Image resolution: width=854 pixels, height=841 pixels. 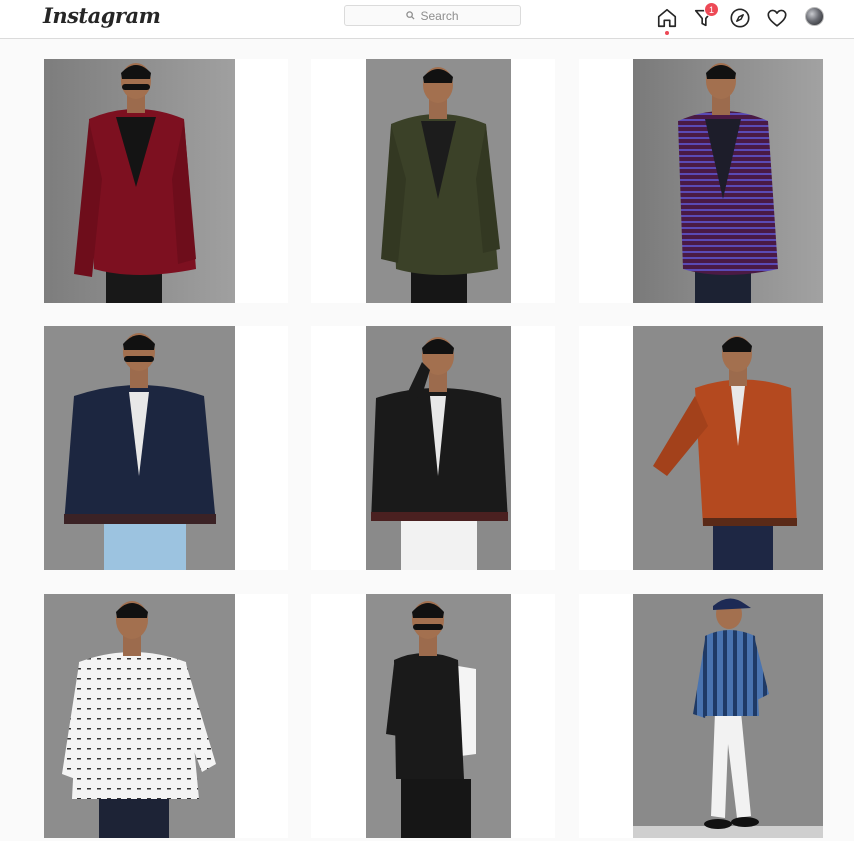 I want to click on search-icon, so click(x=411, y=15).